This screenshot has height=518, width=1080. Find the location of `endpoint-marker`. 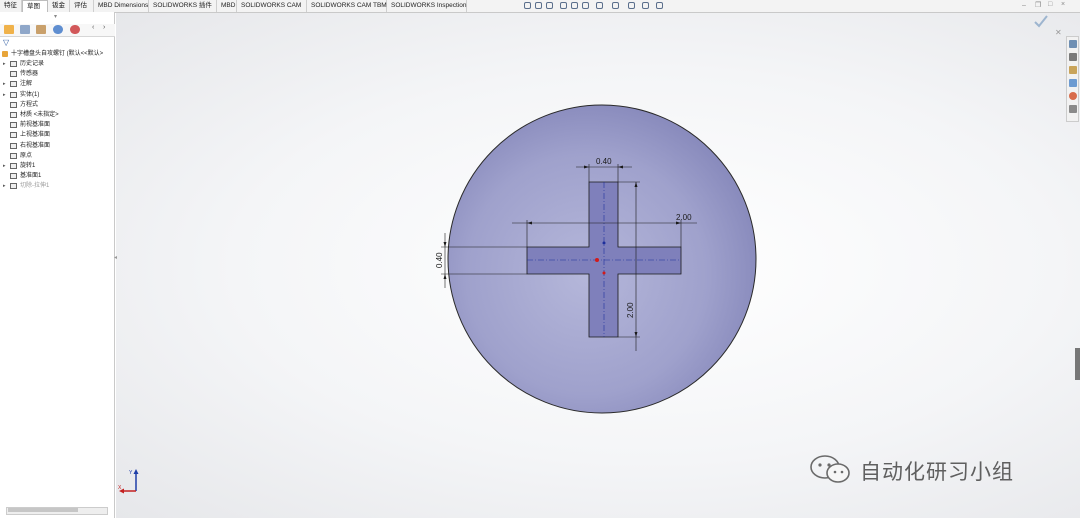

endpoint-marker is located at coordinates (604, 273).